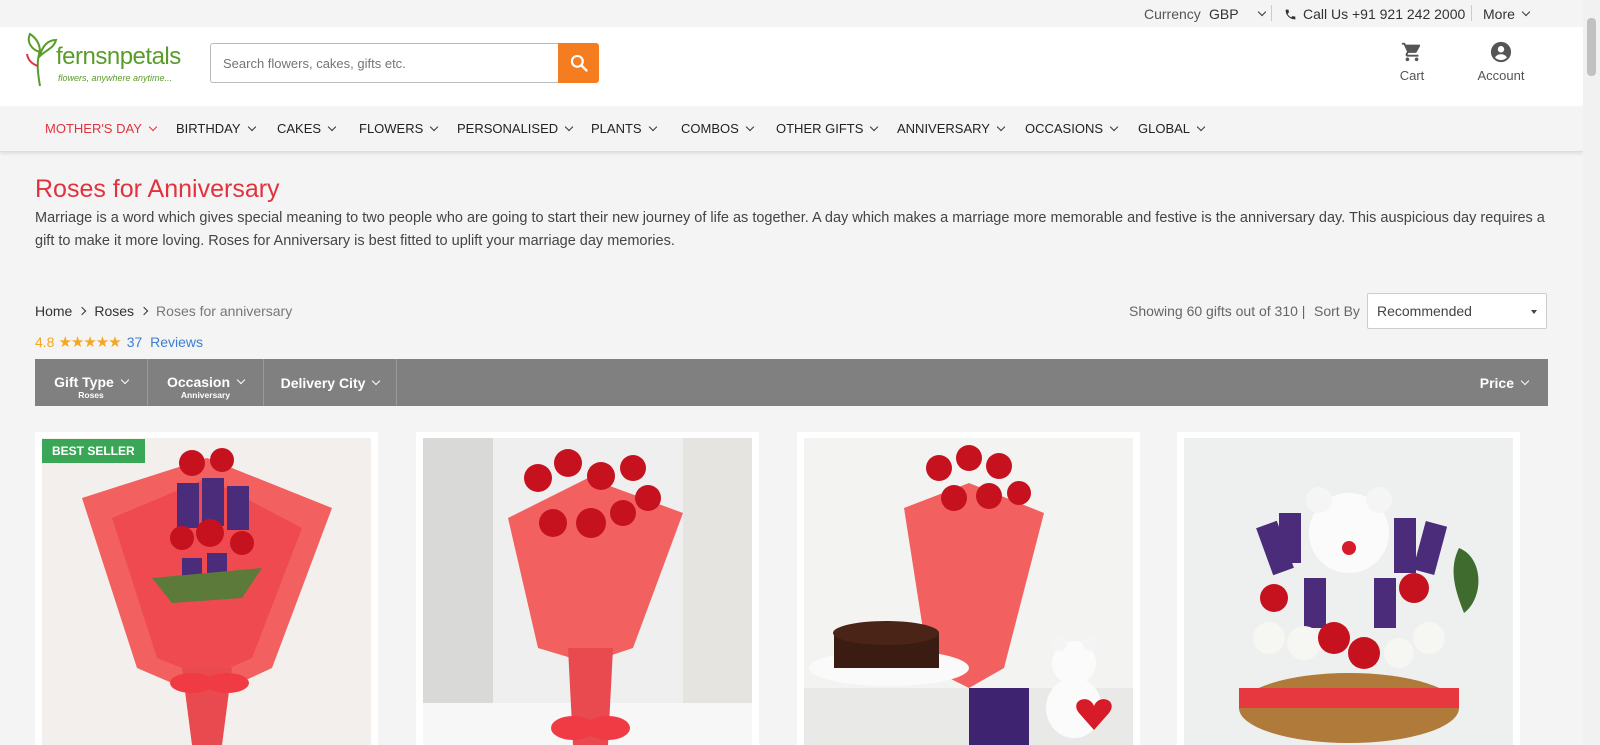 Image resolution: width=1600 pixels, height=745 pixels. I want to click on account-link: Account, so click(1501, 62).